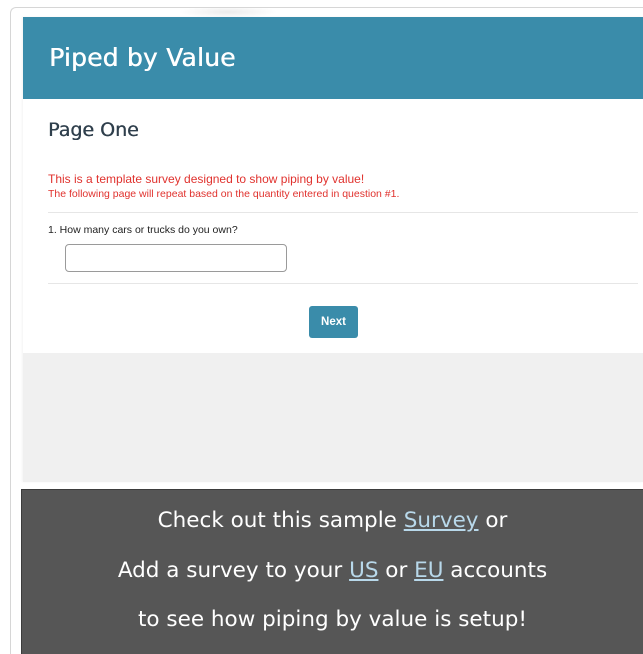 This screenshot has width=643, height=654. I want to click on quantity-input, so click(176, 258).